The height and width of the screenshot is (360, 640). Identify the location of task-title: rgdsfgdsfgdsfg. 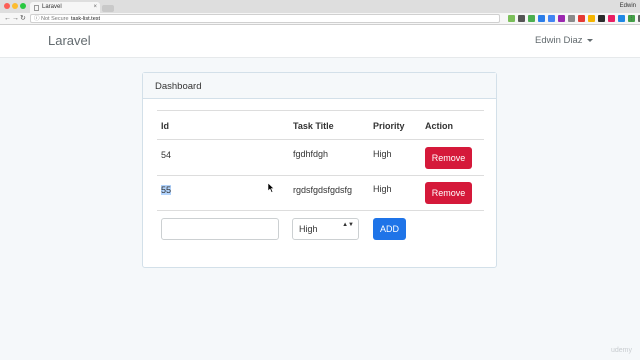
(323, 190).